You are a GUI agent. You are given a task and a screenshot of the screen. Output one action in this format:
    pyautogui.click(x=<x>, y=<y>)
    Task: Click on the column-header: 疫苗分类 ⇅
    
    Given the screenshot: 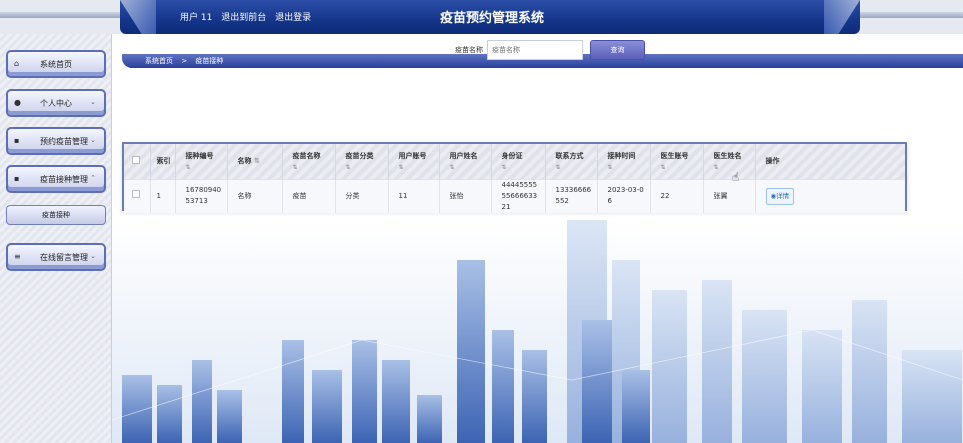 What is the action you would take?
    pyautogui.click(x=362, y=161)
    